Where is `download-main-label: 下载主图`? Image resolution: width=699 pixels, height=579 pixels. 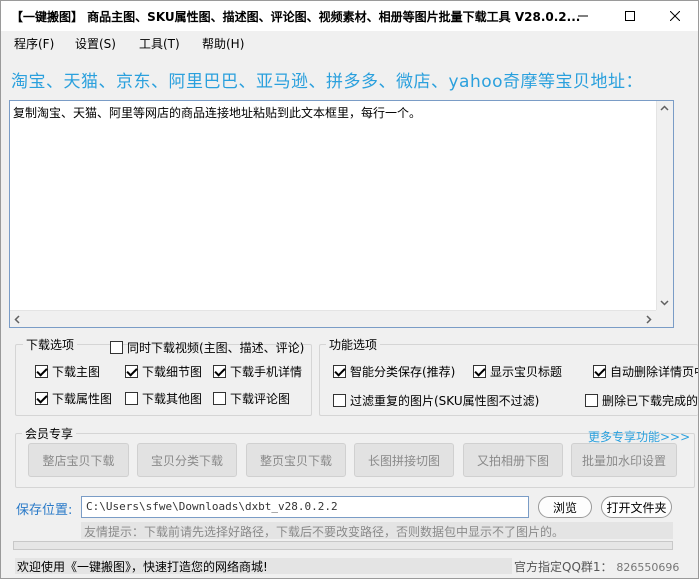 download-main-label: 下载主图 is located at coordinates (76, 372).